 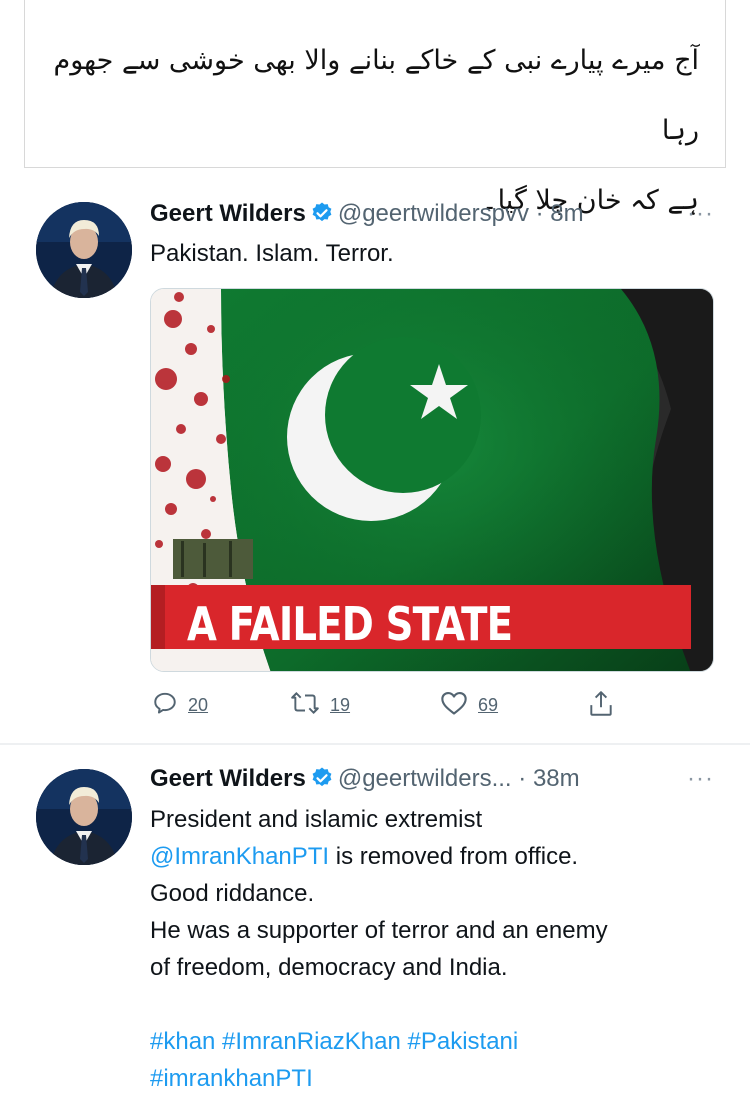 What do you see at coordinates (350, 624) in the screenshot?
I see `image-caption-text: A FAILED STATE` at bounding box center [350, 624].